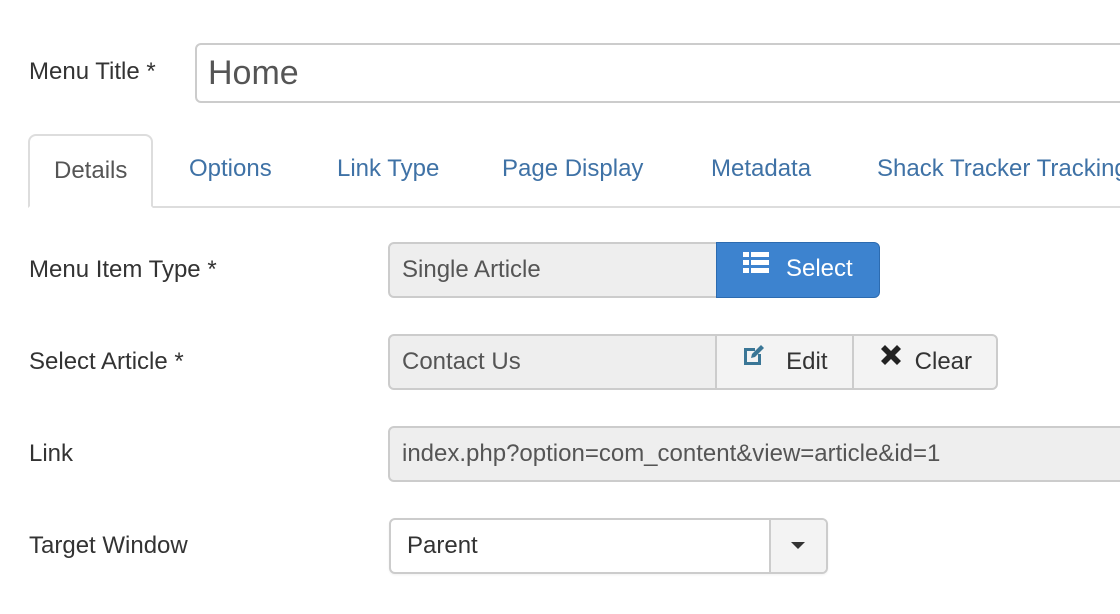 Image resolution: width=1120 pixels, height=614 pixels. Describe the element at coordinates (123, 269) in the screenshot. I see `menu-item-type-label: Menu Item Type *` at that location.